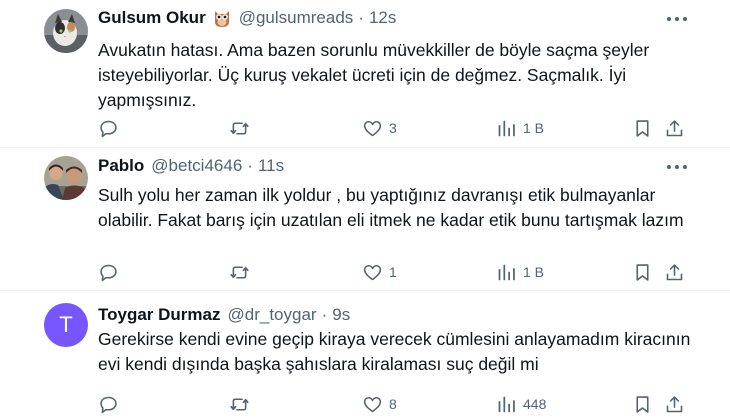 The height and width of the screenshot is (420, 730). Describe the element at coordinates (341, 315) in the screenshot. I see `timestamp: 9s` at that location.